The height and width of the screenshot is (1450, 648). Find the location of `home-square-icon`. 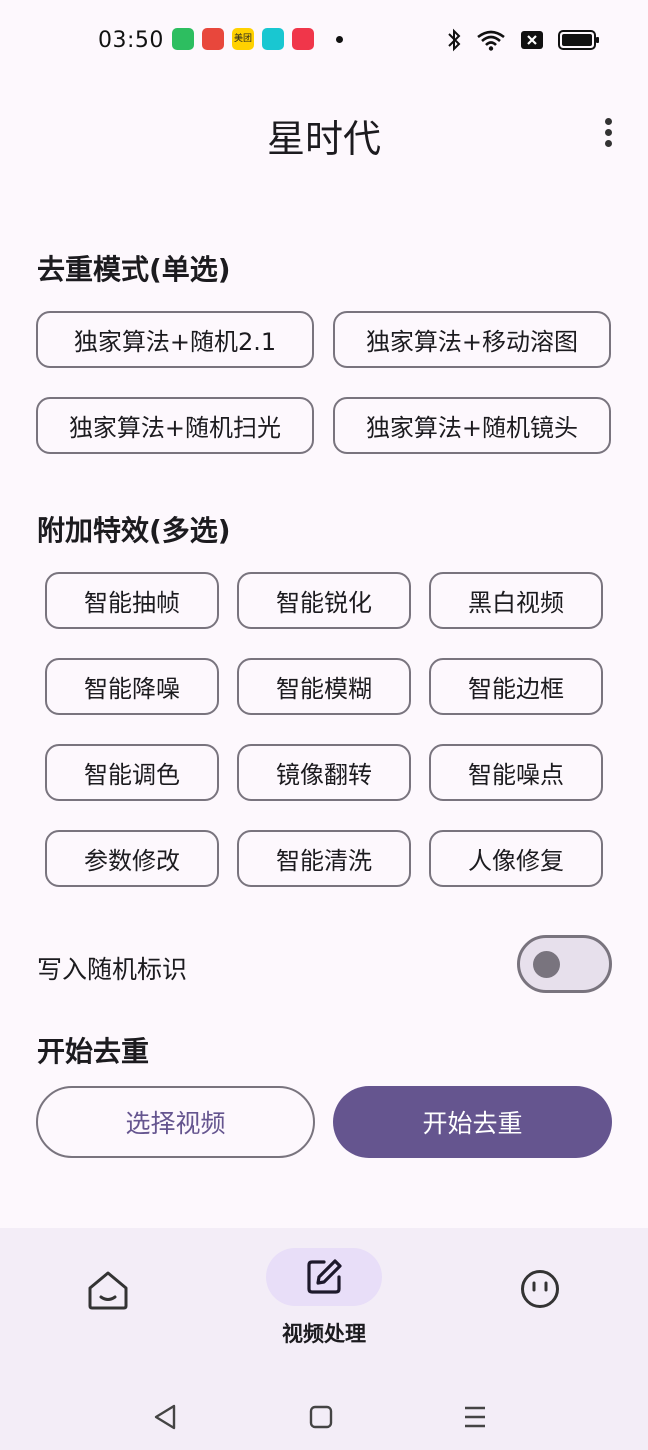

home-square-icon is located at coordinates (321, 1417).